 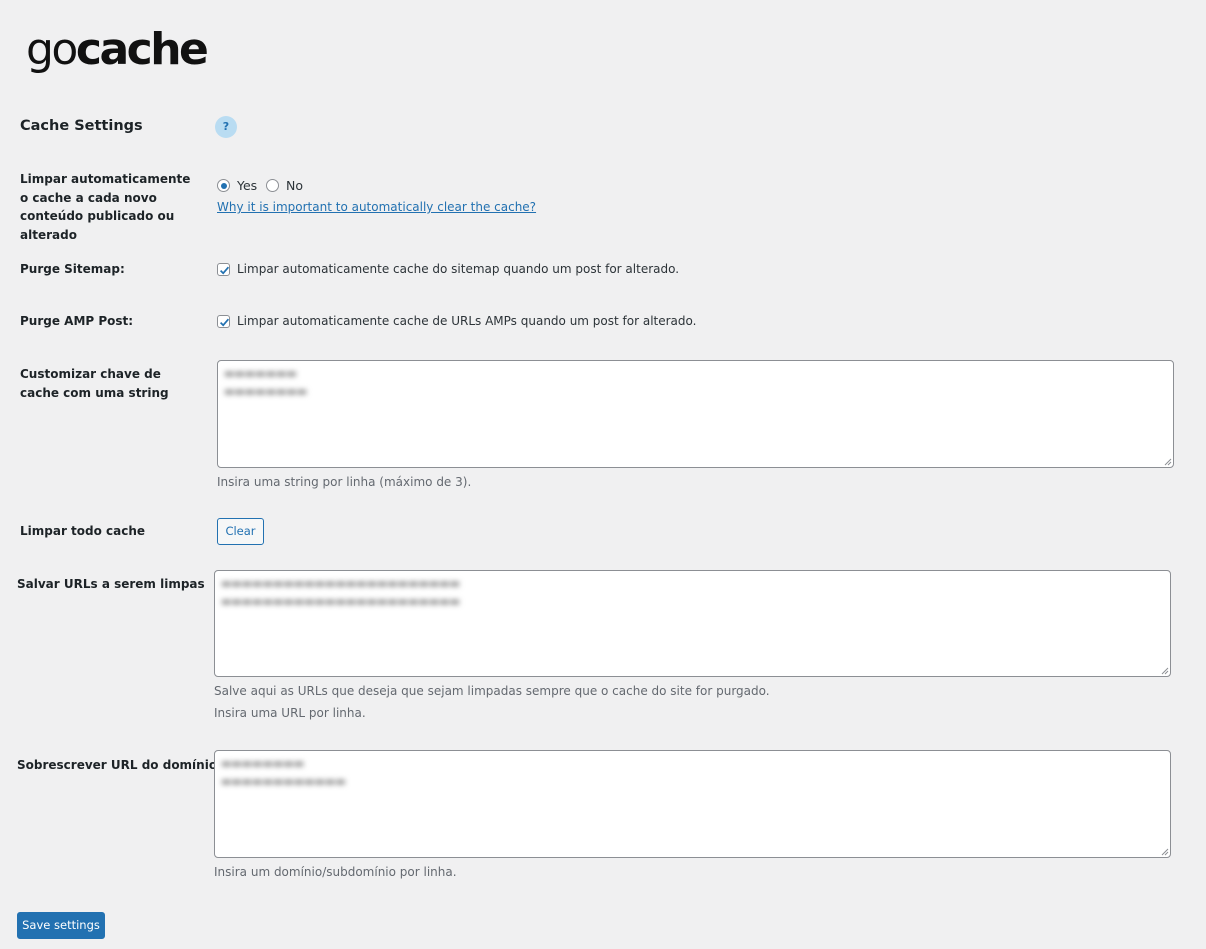 What do you see at coordinates (94, 383) in the screenshot?
I see `cache-key-label: Customizar chave de cache com uma string` at bounding box center [94, 383].